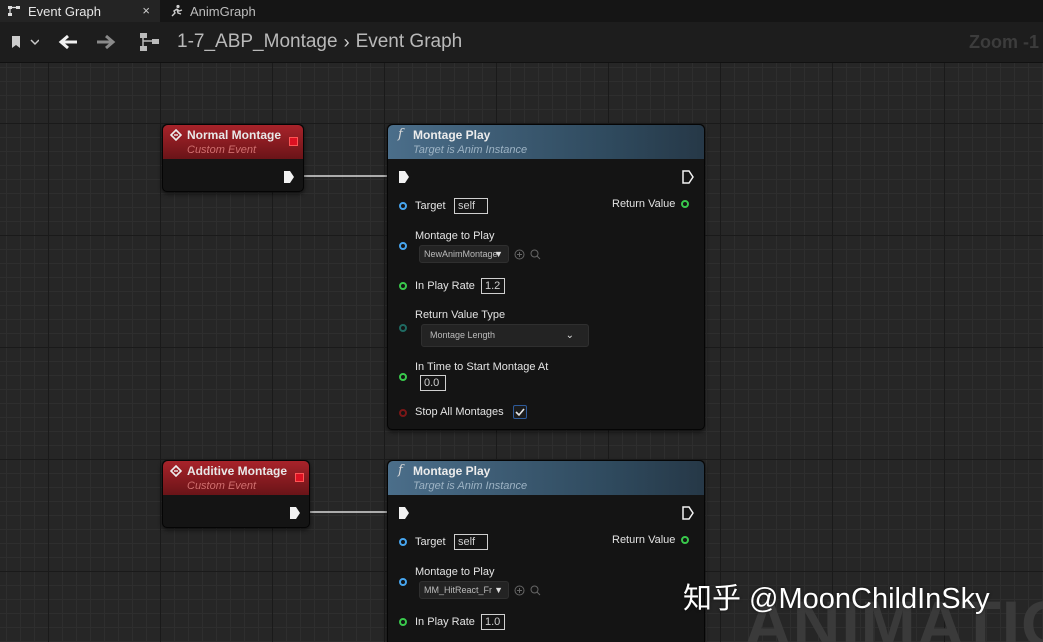 The image size is (1043, 642). I want to click on event-title: Normal Montage, so click(234, 135).